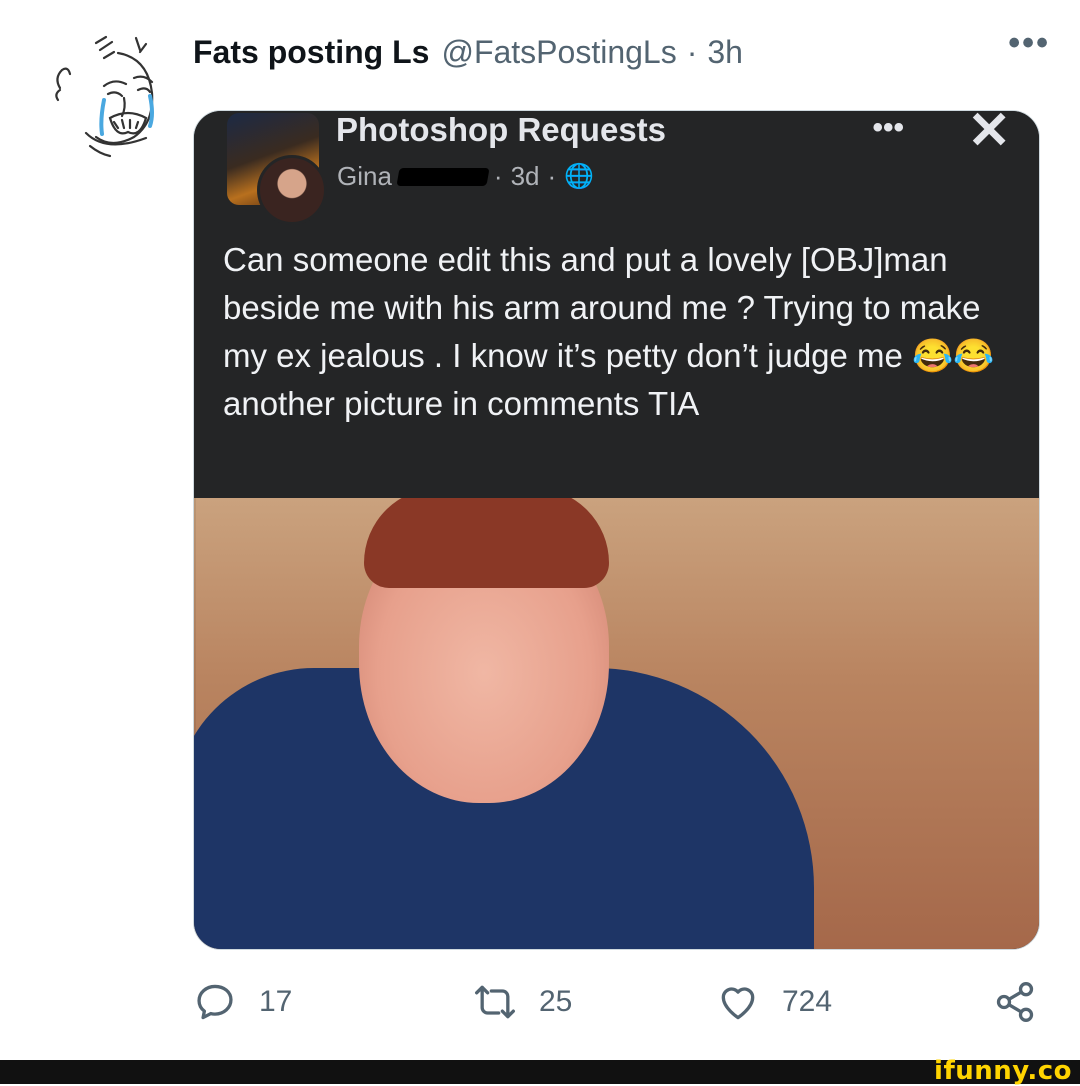 The height and width of the screenshot is (1086, 1080). Describe the element at coordinates (364, 176) in the screenshot. I see `poster-name: Gina` at that location.